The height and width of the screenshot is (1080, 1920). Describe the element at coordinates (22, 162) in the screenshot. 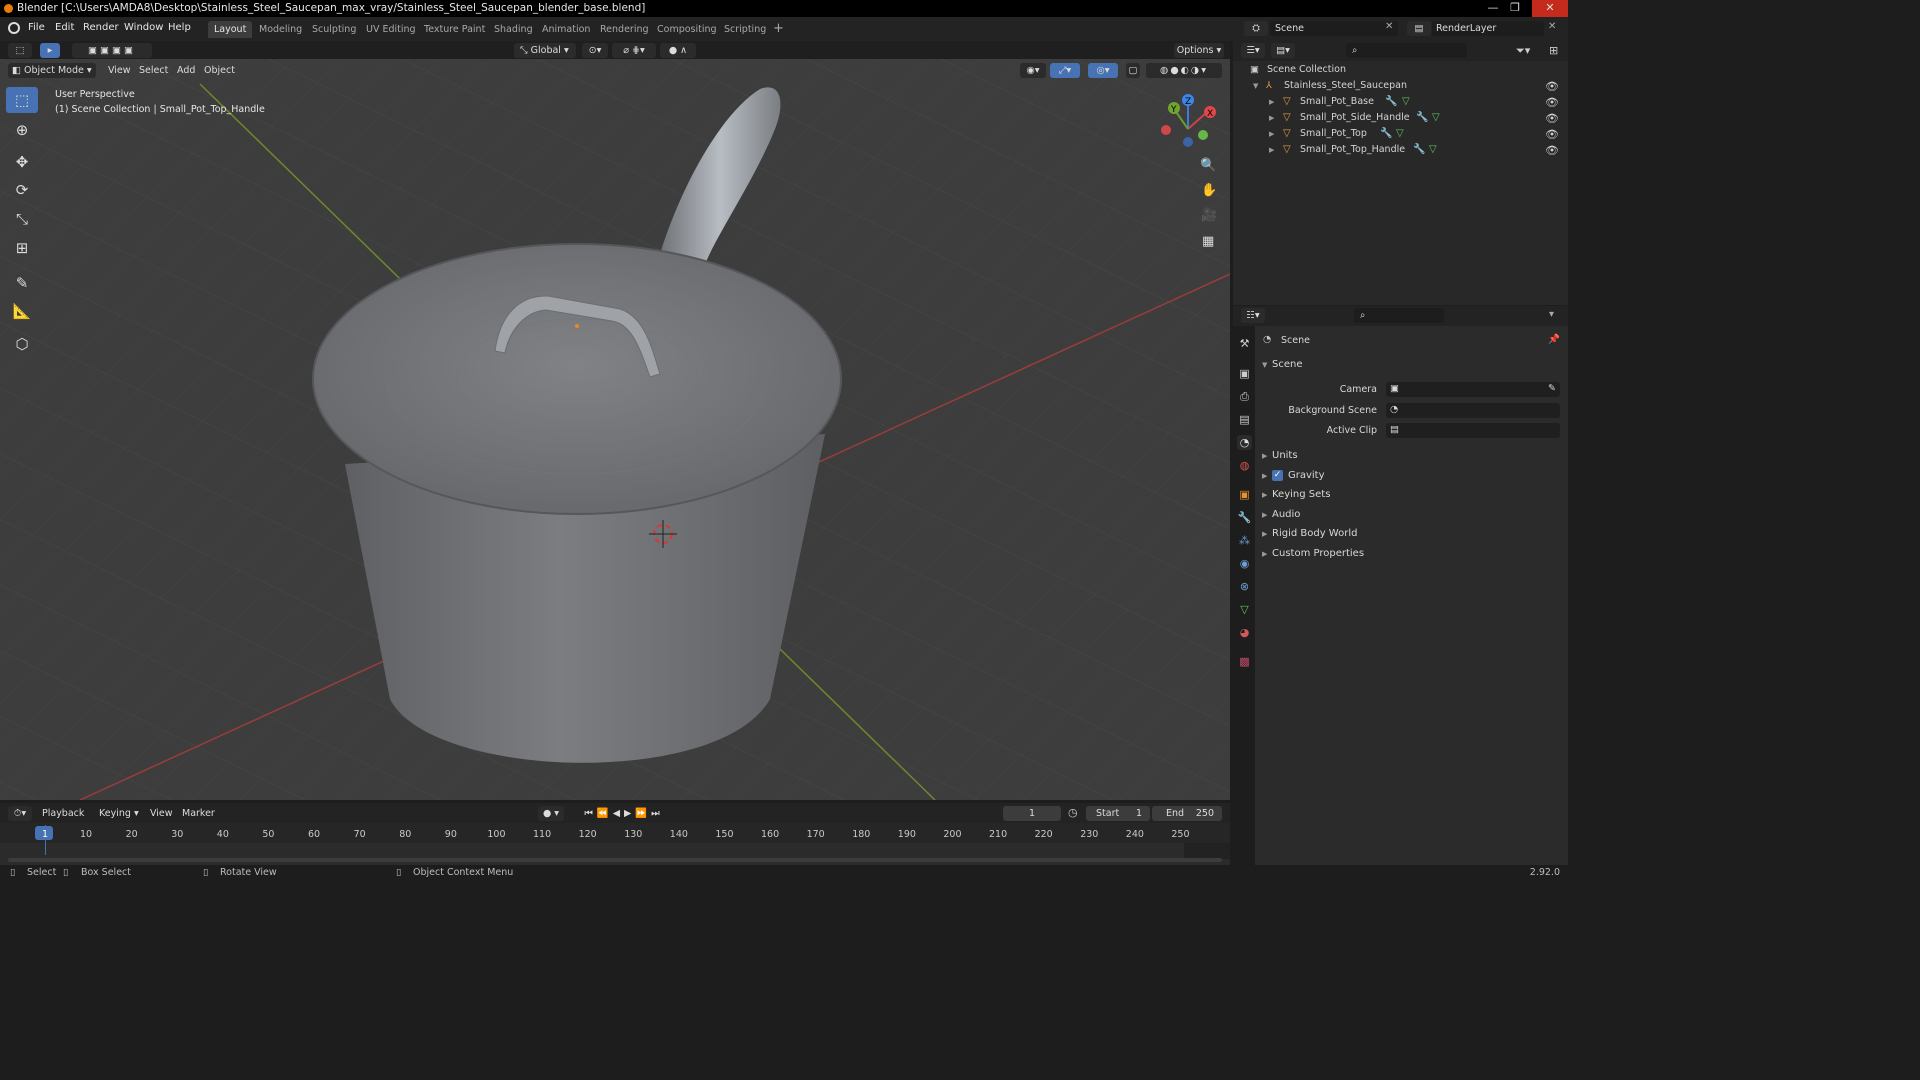

I see `move-tool-icon: ✥` at that location.